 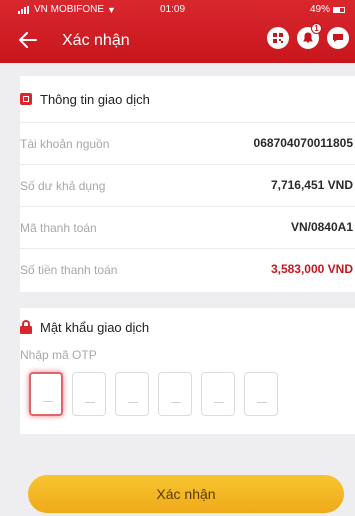 I want to click on info-row-label: Mã thanh toán, so click(x=58, y=228).